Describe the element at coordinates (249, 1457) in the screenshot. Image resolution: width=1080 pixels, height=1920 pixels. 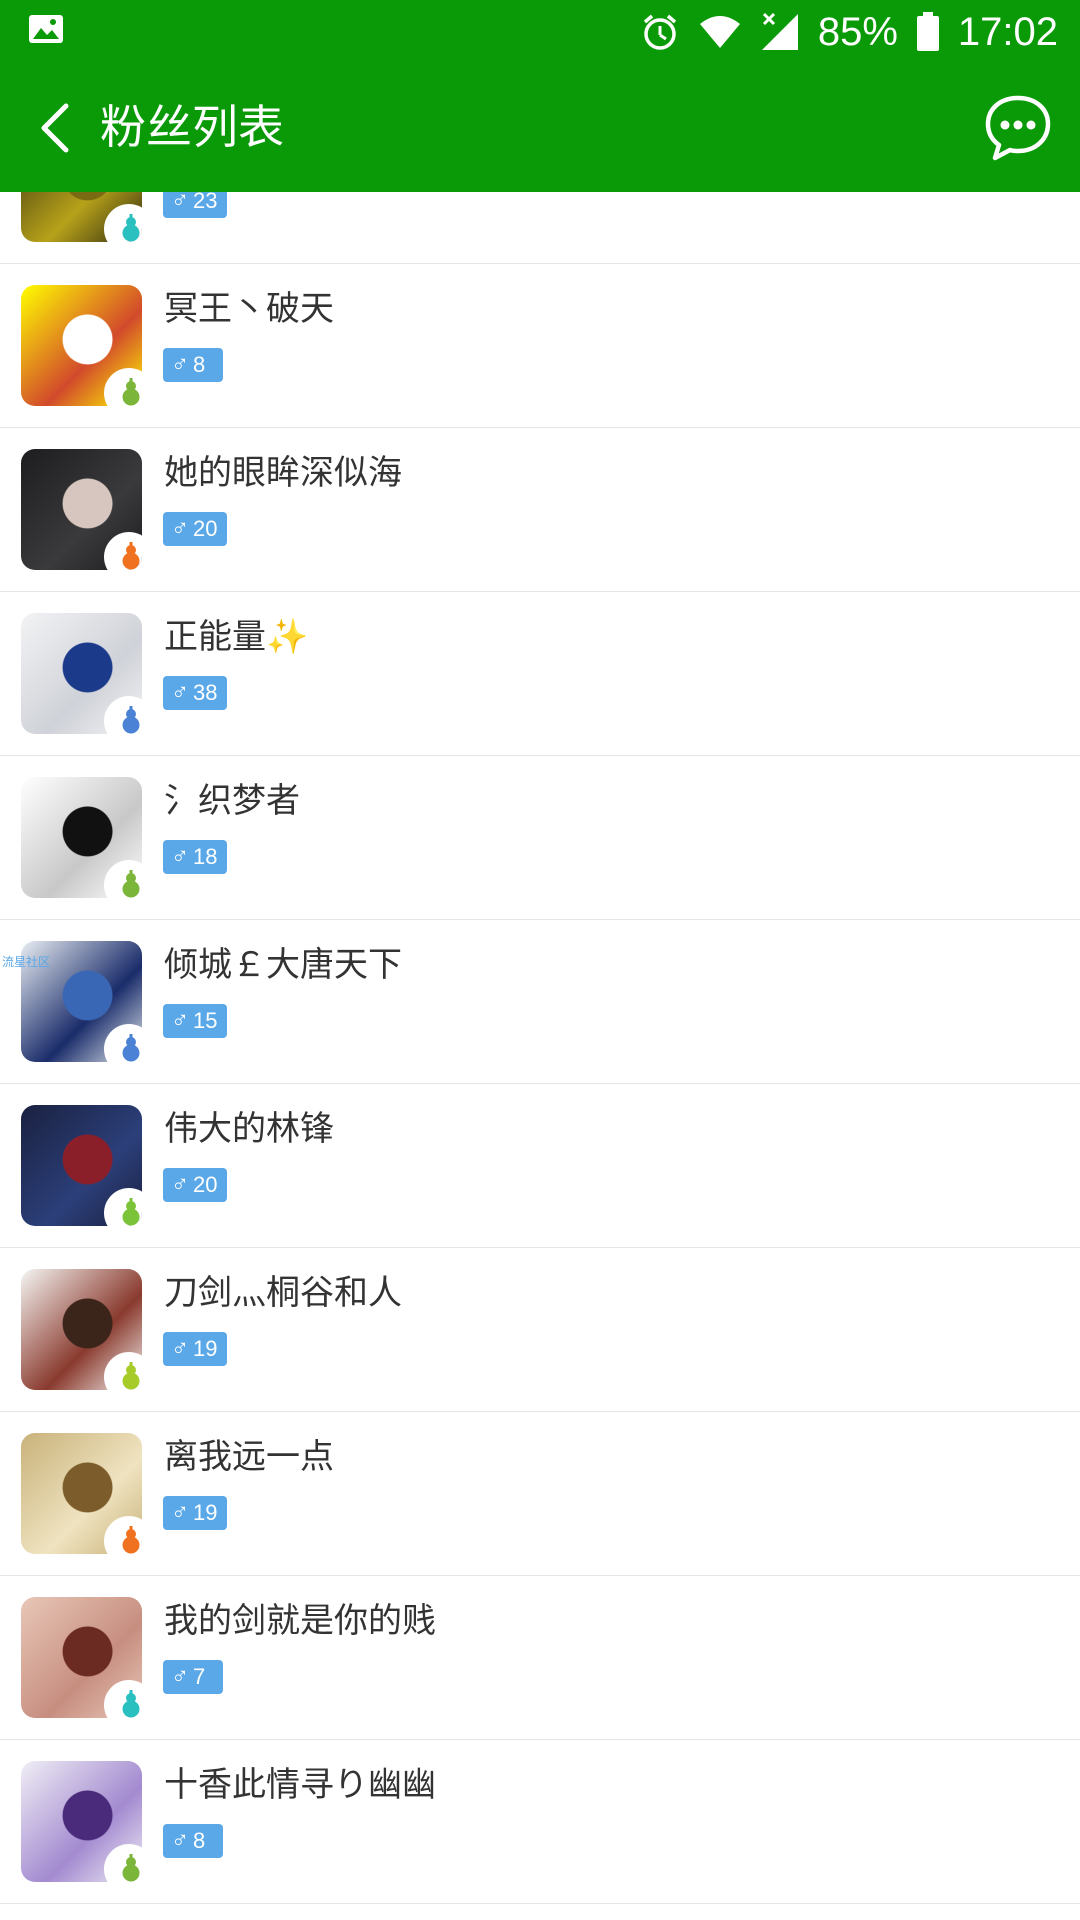
I see `fan-name: 离我远一点` at that location.